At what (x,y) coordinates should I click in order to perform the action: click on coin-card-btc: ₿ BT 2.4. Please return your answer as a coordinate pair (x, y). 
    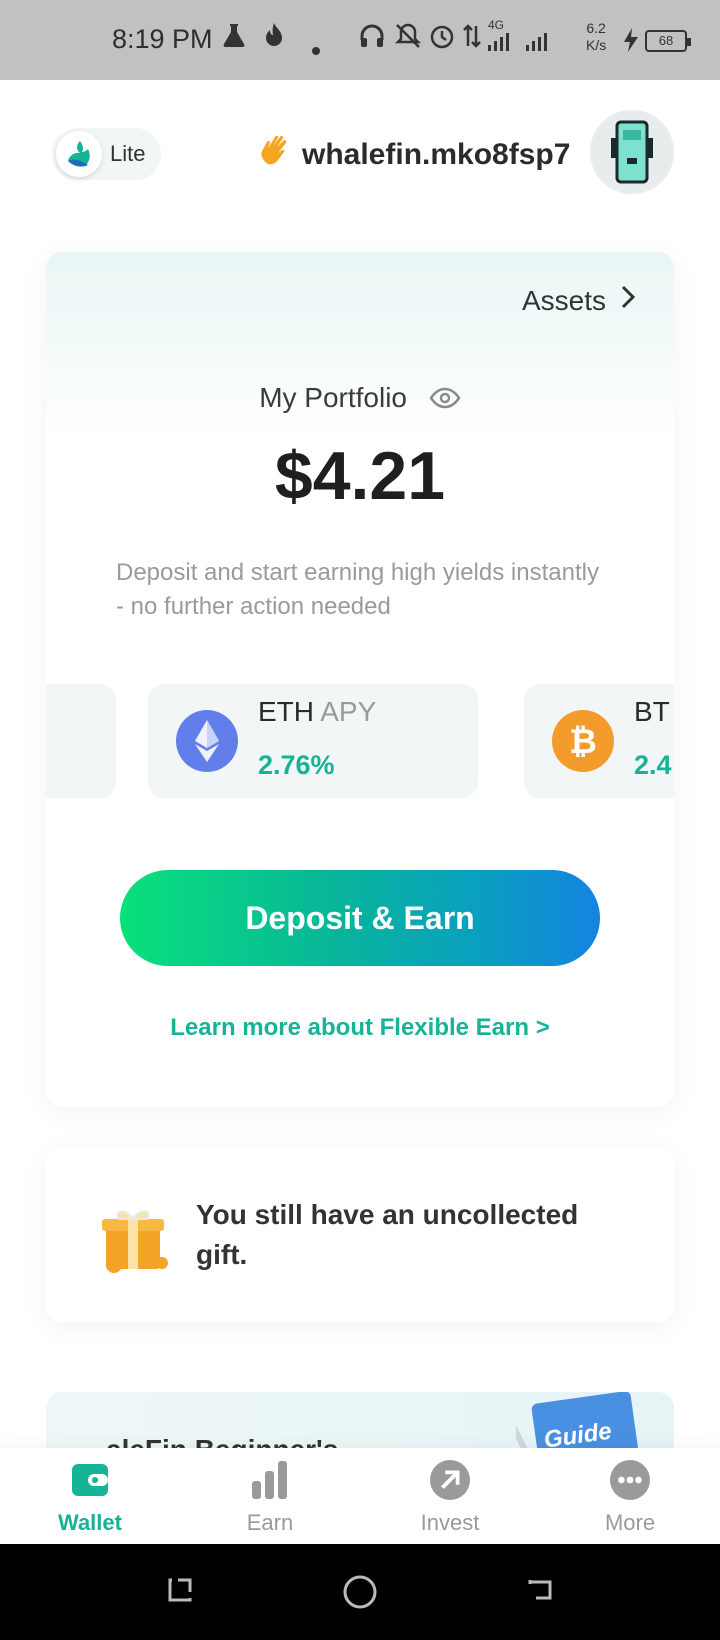
    Looking at the image, I should click on (599, 741).